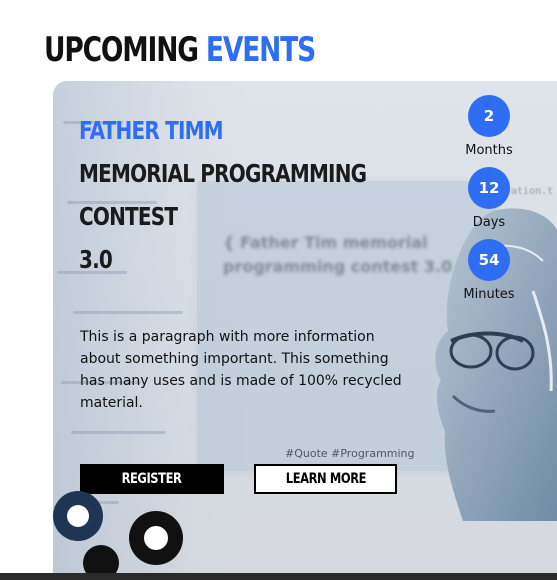 This screenshot has height=580, width=557. I want to click on section-title: Upcoming Events, so click(180, 50).